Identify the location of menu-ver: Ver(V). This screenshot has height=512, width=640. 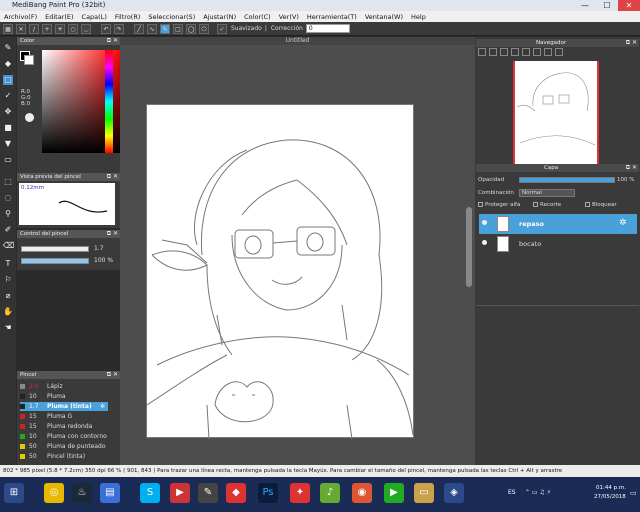
(289, 17).